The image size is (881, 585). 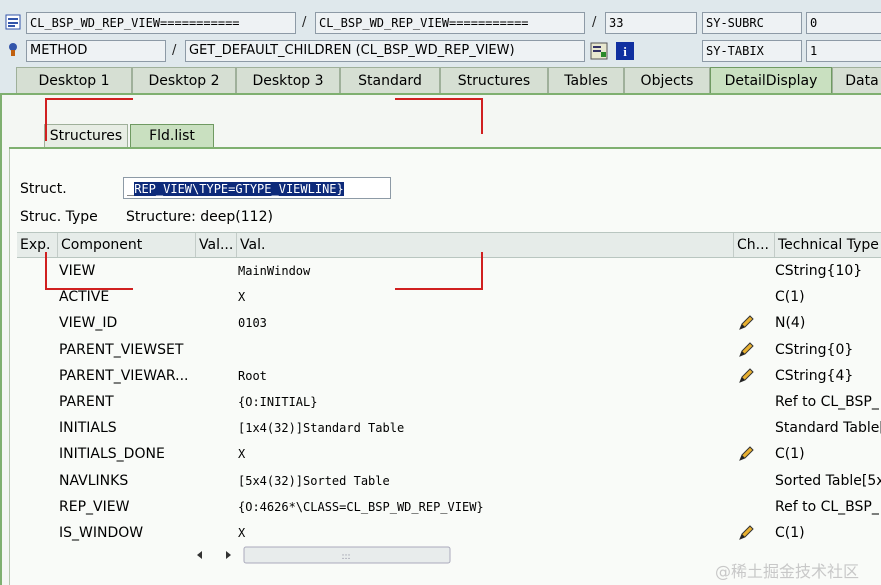 I want to click on table-row: PARENT {O:INITIAL} Ref to CL_BSP_, so click(x=449, y=402).